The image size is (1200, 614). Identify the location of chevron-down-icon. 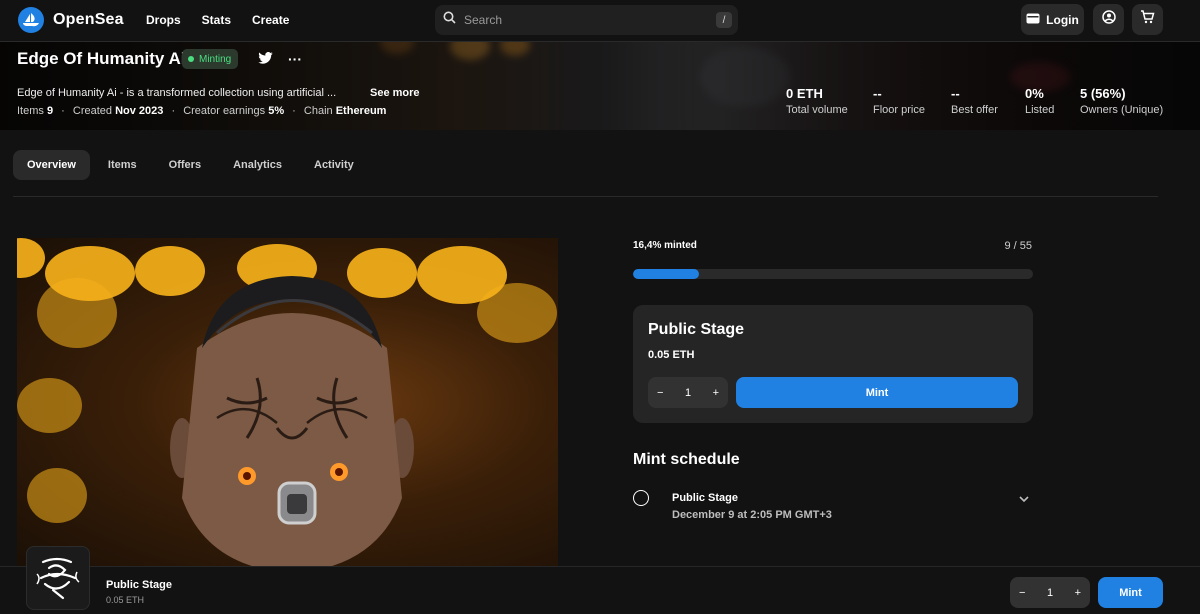
(1024, 499).